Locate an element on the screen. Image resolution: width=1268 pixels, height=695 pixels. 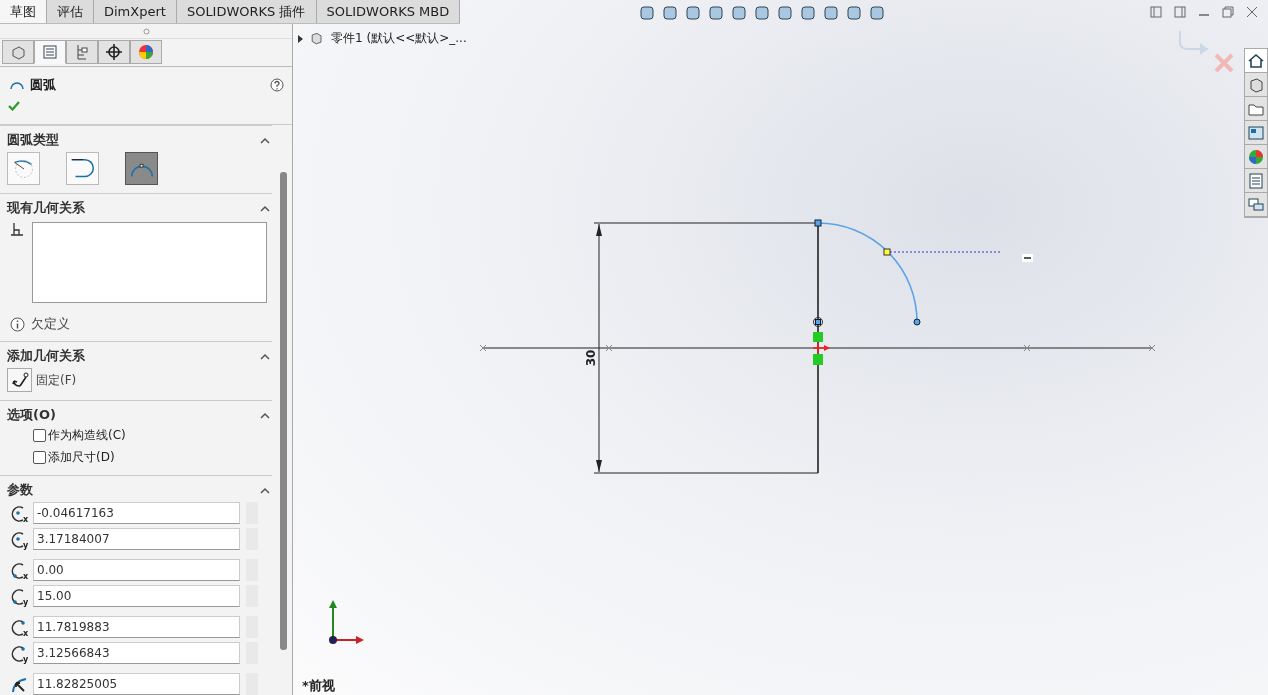
properties-icon is located at coordinates (1256, 180).